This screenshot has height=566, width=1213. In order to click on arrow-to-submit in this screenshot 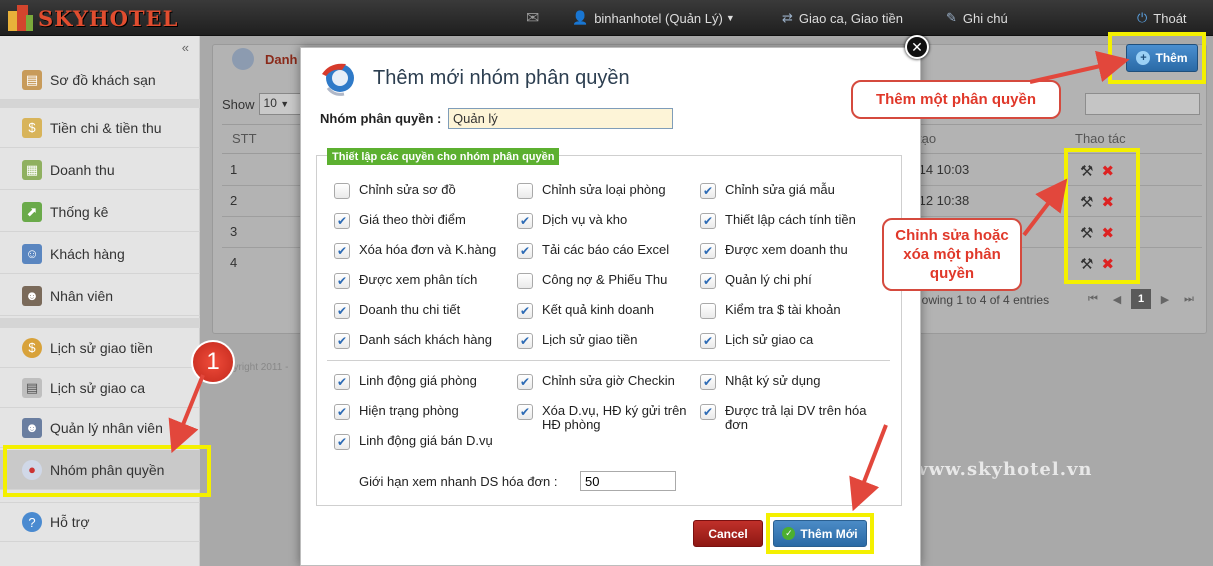, I will do `click(868, 468)`.